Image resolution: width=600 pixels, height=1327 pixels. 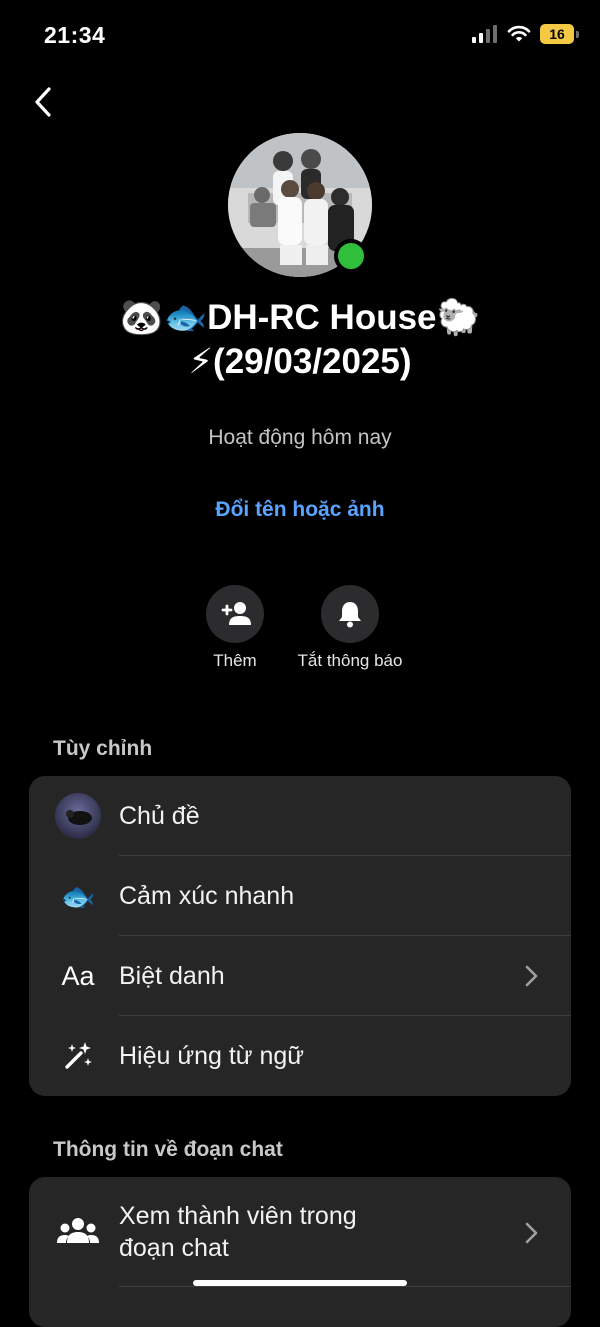 I want to click on back-button, so click(x=46, y=102).